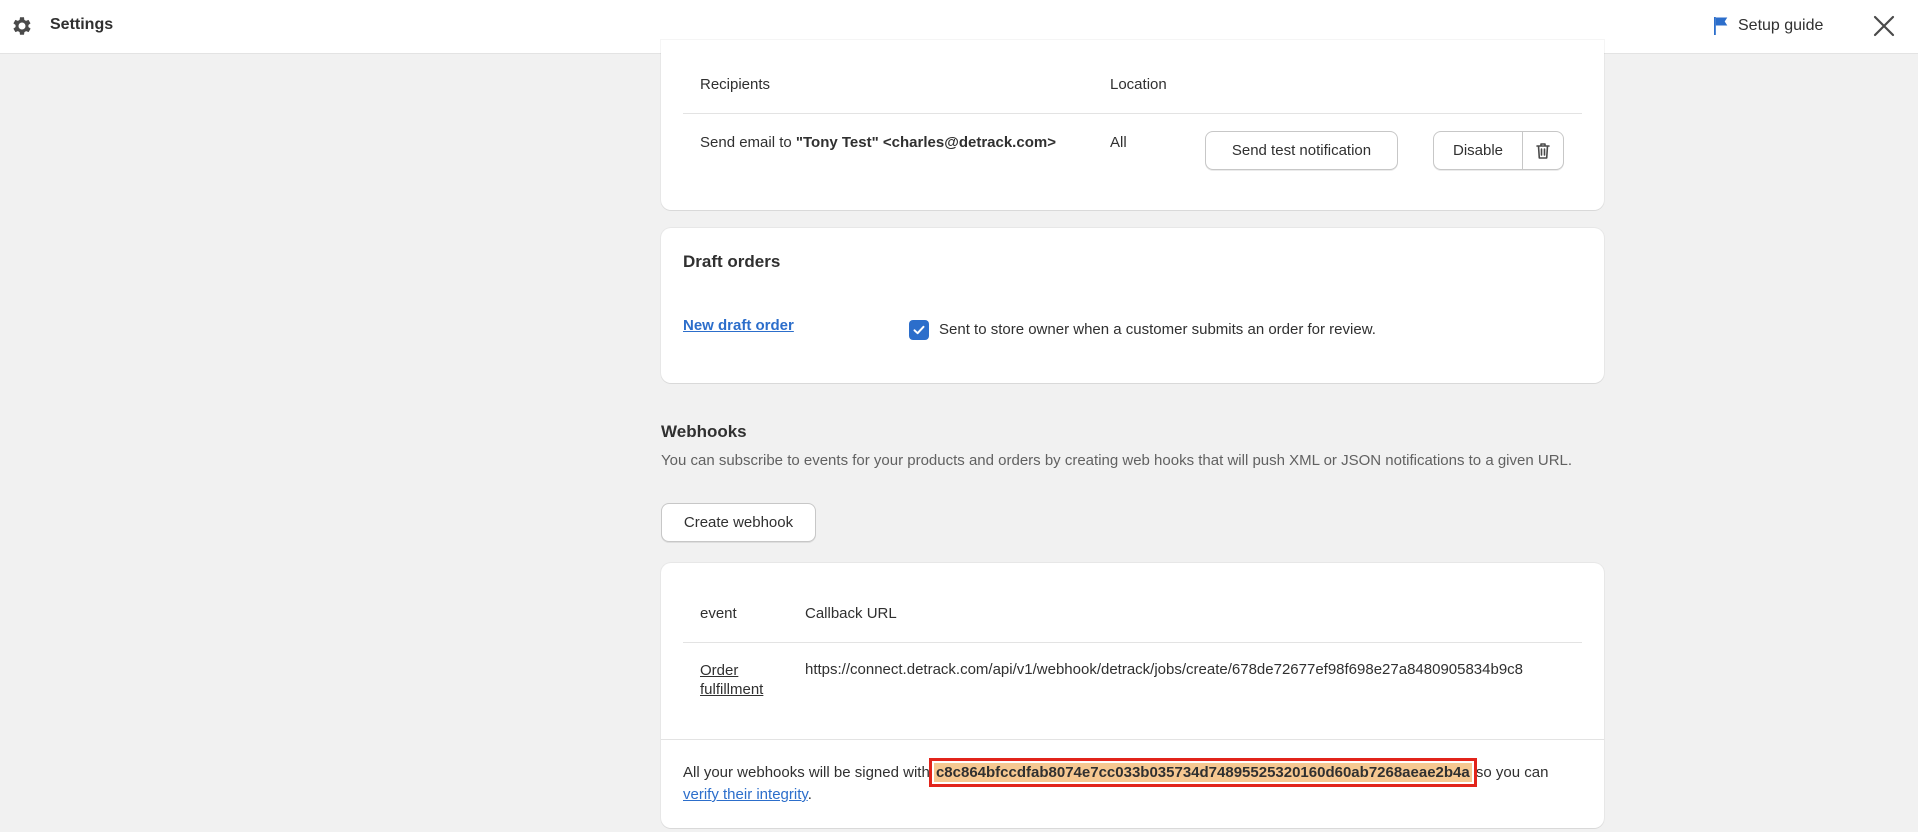 This screenshot has height=832, width=1918. I want to click on page-title: Settings, so click(82, 24).